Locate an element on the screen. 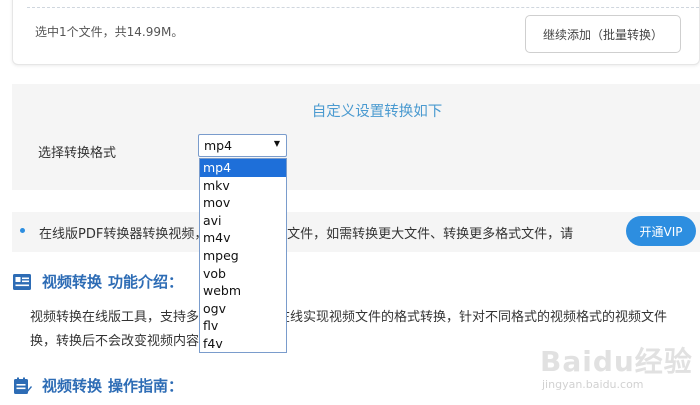 The height and width of the screenshot is (405, 700). format-option-webm: webm is located at coordinates (243, 291).